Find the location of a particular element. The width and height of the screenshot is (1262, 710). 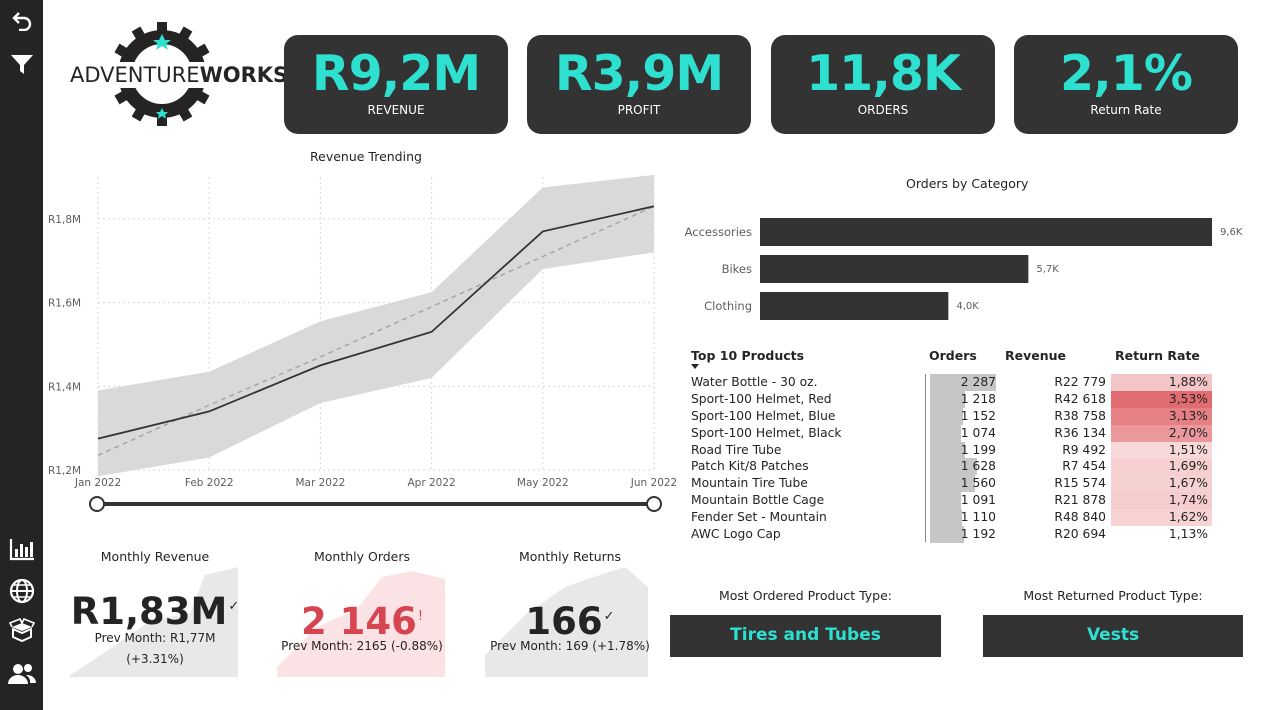

kpi-label: PROFIT is located at coordinates (639, 110).